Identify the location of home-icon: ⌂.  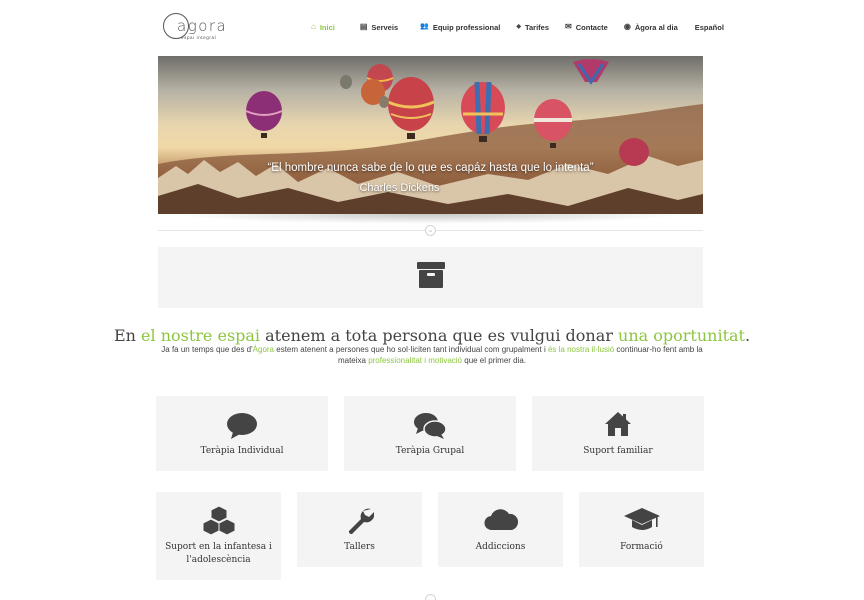
(313, 26).